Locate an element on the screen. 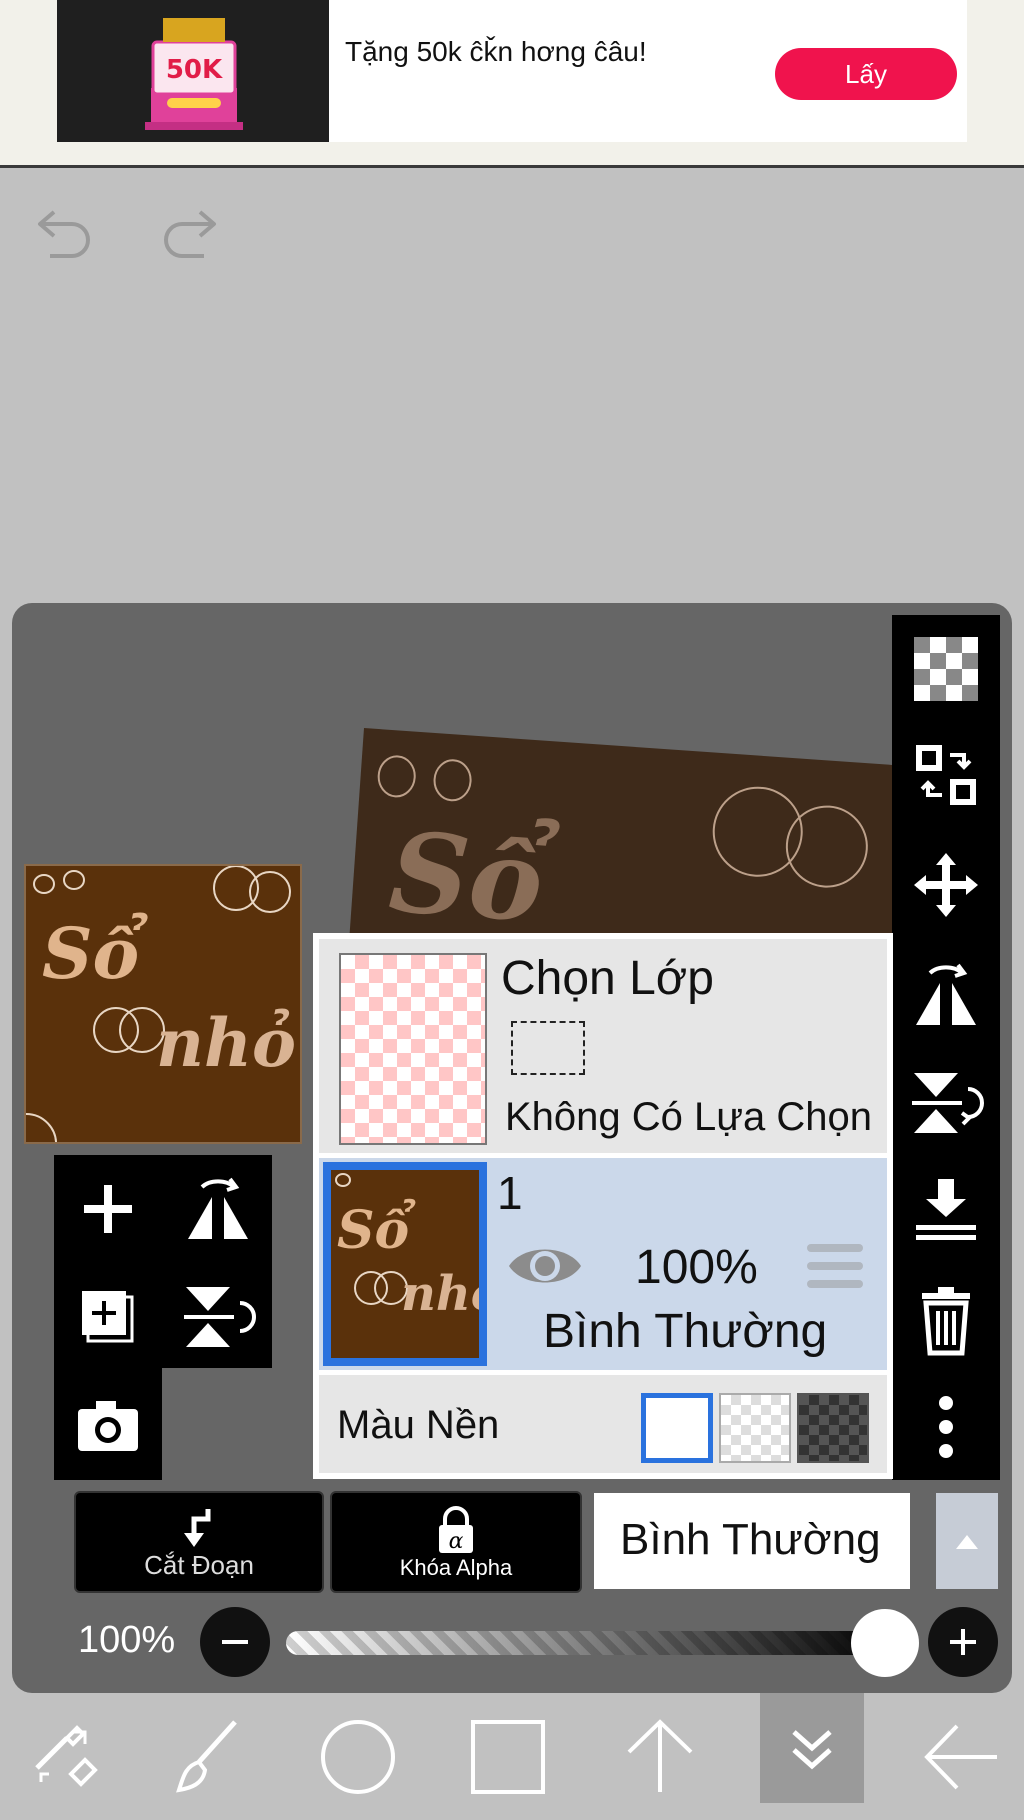 This screenshot has height=1820, width=1024. clipping-button: Cắt Đoạn is located at coordinates (199, 1542).